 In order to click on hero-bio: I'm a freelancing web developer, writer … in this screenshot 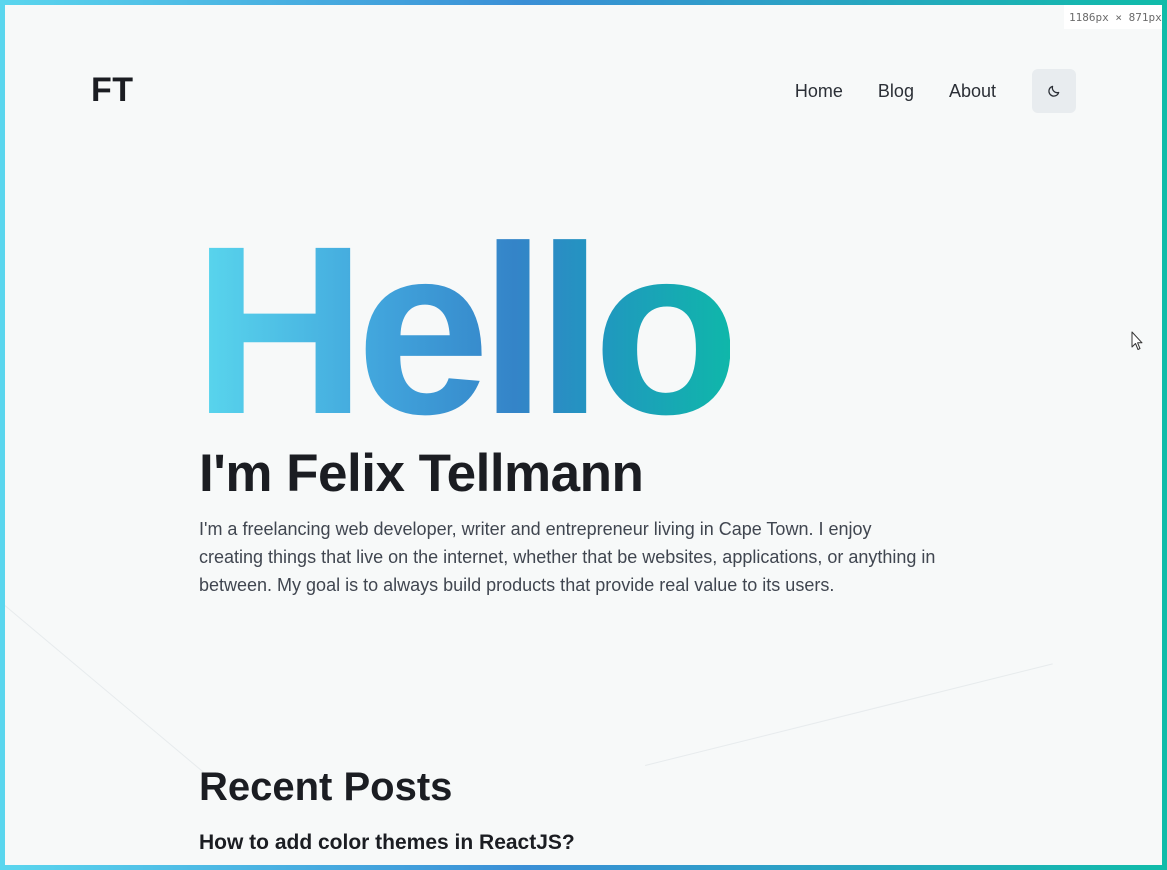, I will do `click(567, 557)`.